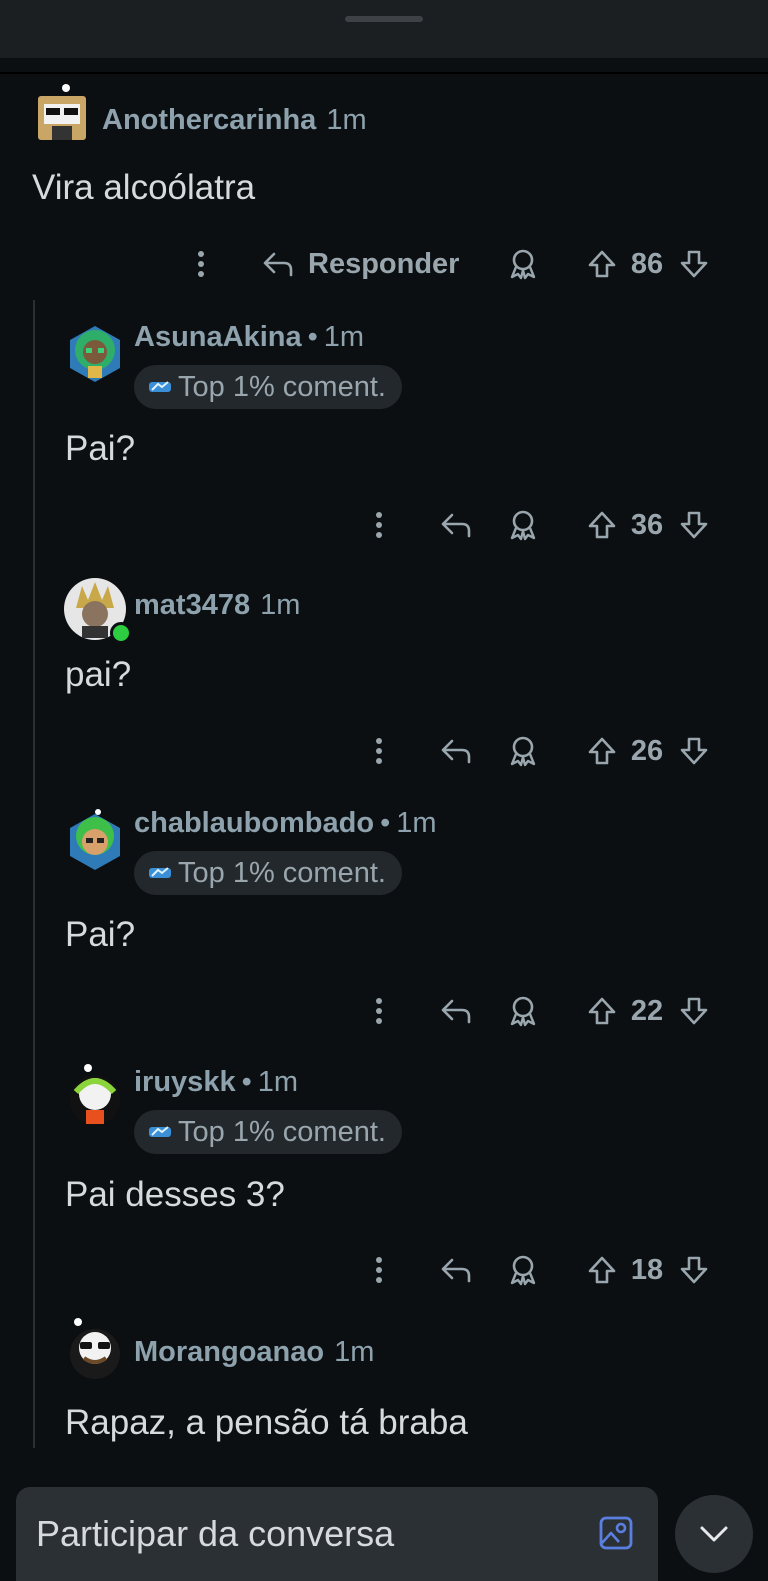 The image size is (768, 1581). Describe the element at coordinates (647, 1011) in the screenshot. I see `vote-score-wrap: 22` at that location.